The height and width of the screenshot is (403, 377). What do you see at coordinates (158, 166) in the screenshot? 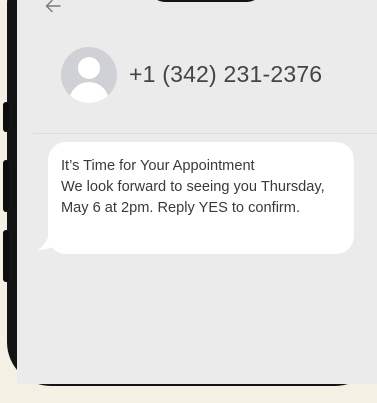
I see `message-line: It’s Time for Your Appointment` at bounding box center [158, 166].